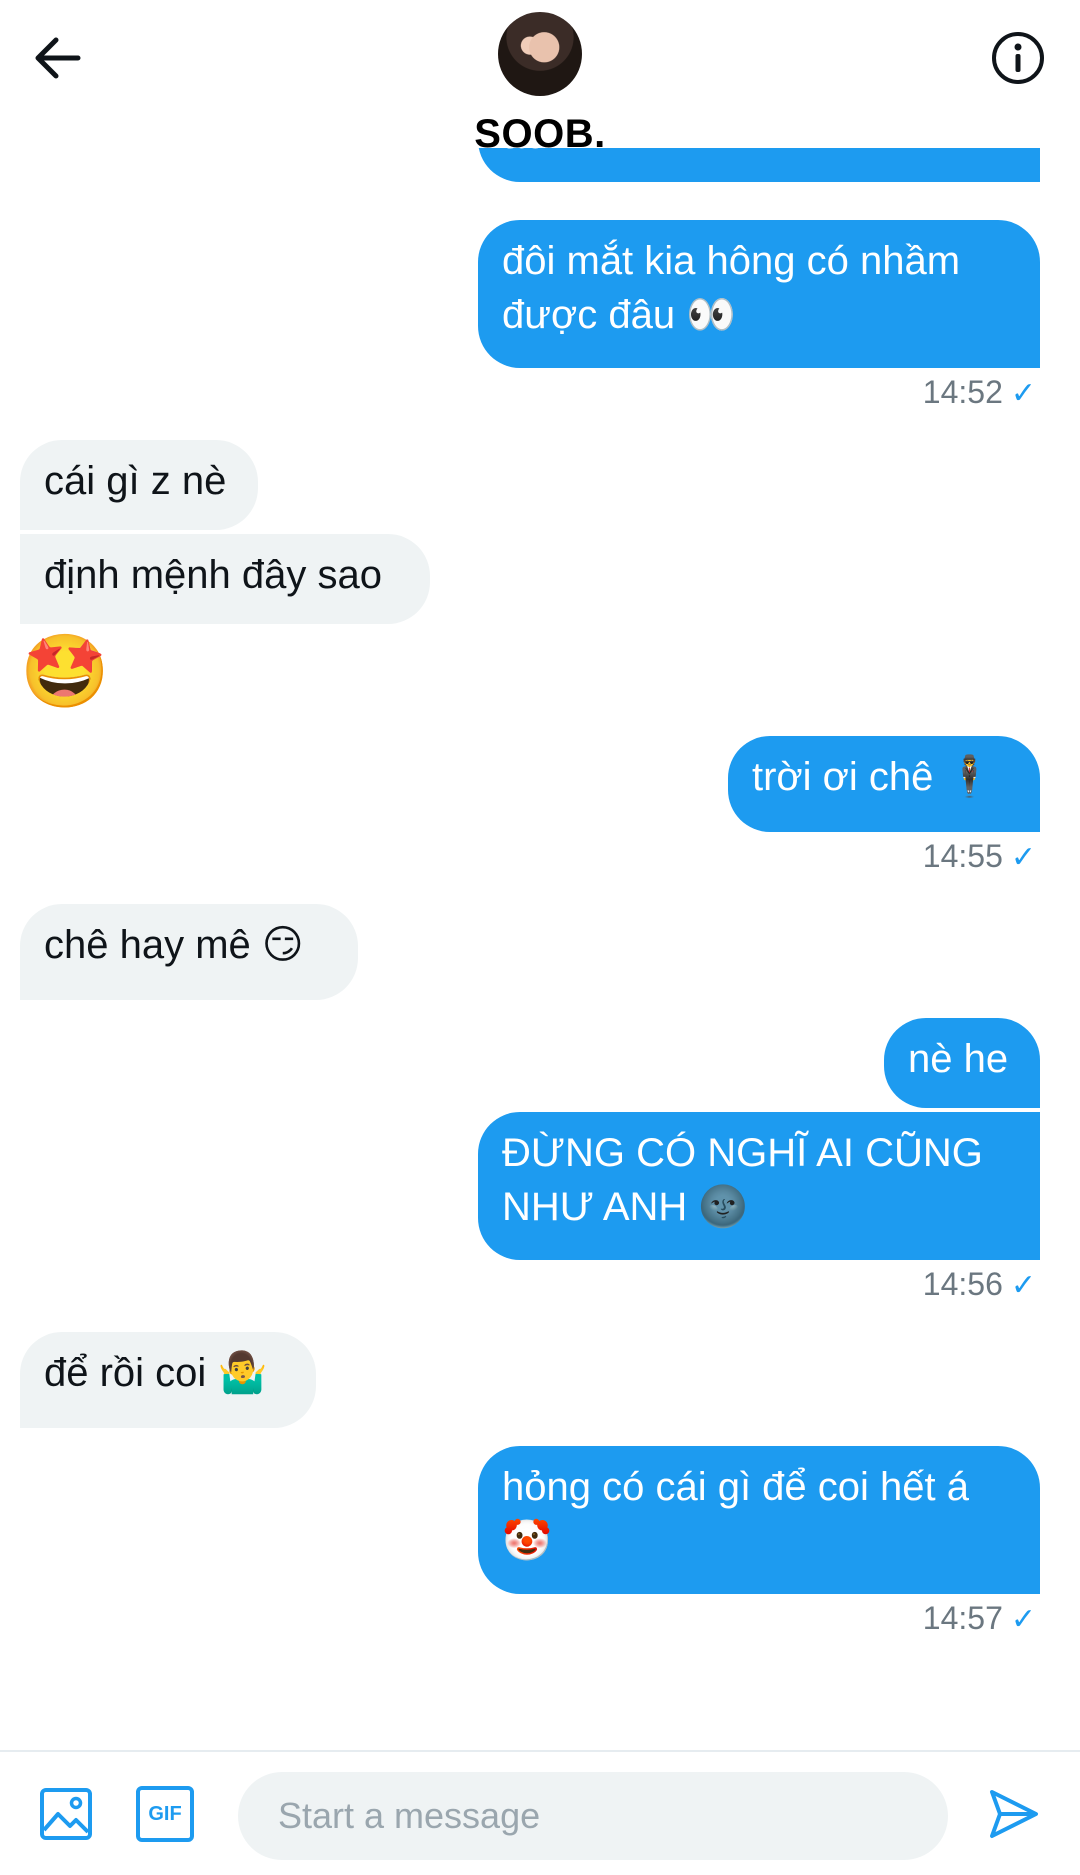 Image resolution: width=1080 pixels, height=1875 pixels. What do you see at coordinates (540, 1751) in the screenshot?
I see `composer-divider` at bounding box center [540, 1751].